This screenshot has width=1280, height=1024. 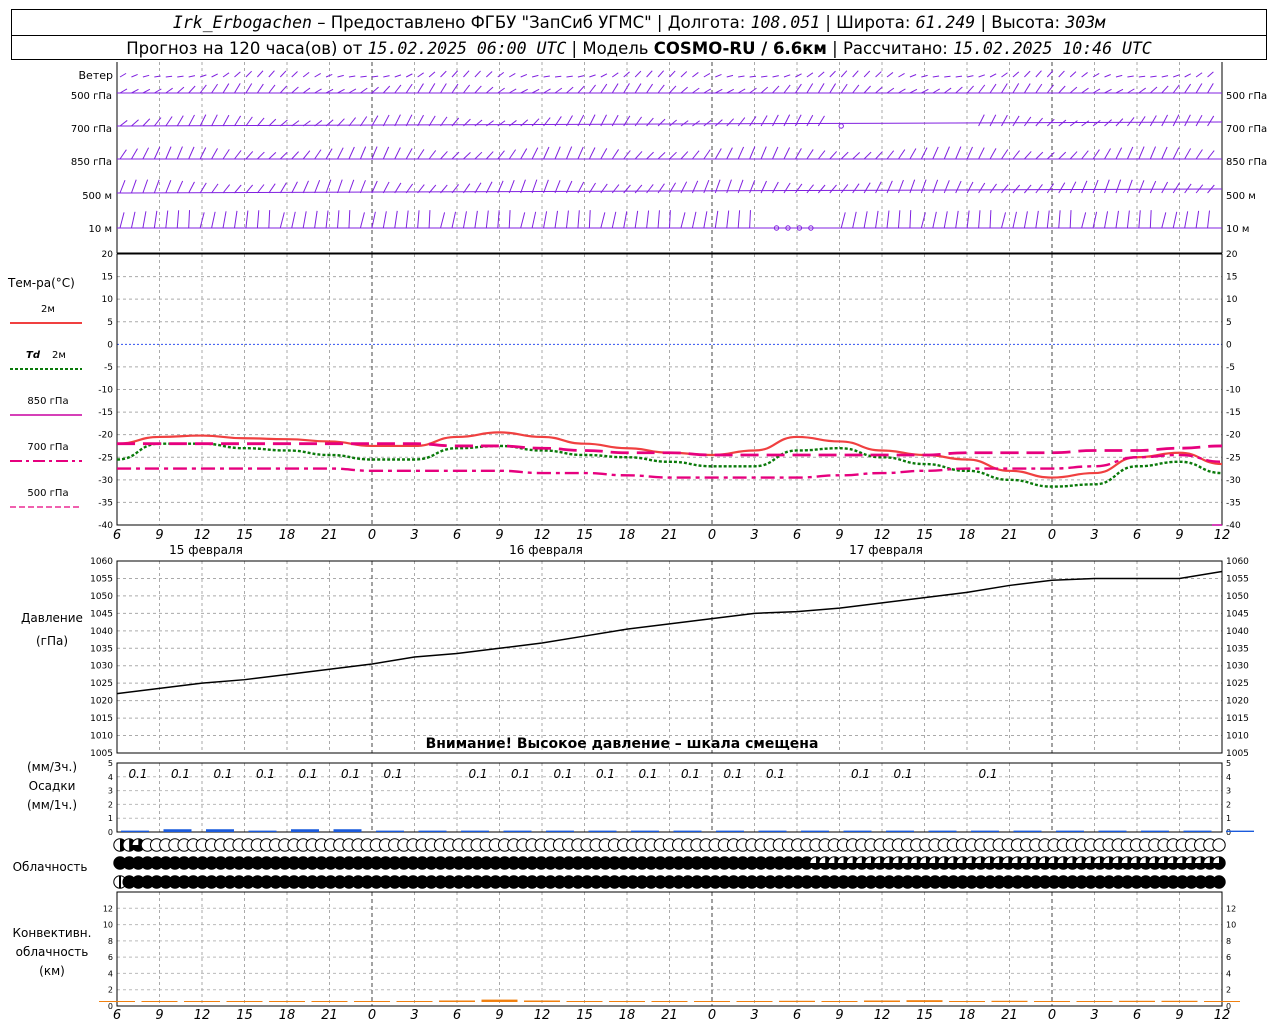 What do you see at coordinates (1237, 702) in the screenshot?
I see `pressure-y-tick-right: 1020` at bounding box center [1237, 702].